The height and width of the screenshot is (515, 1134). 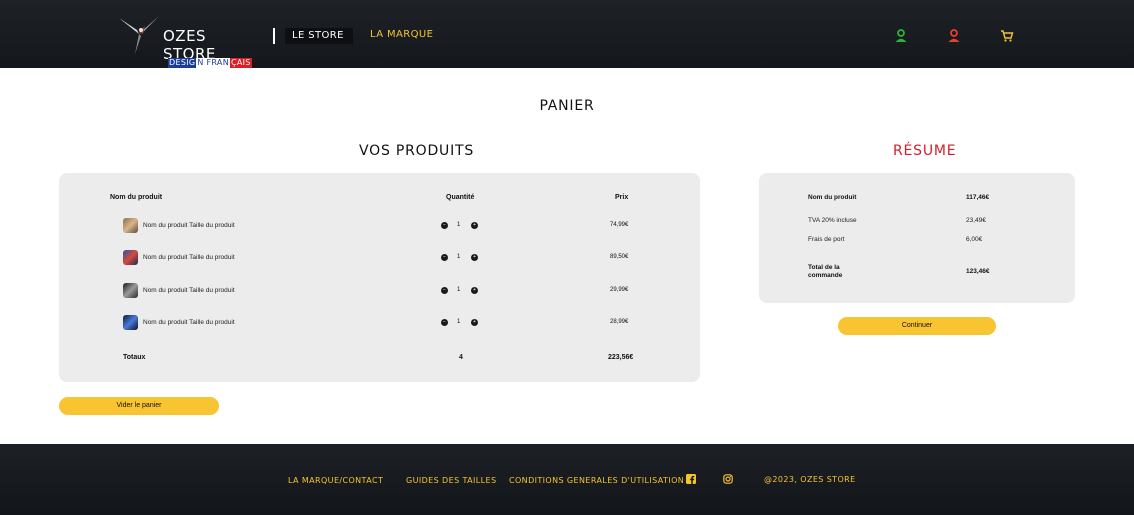 I want to click on product-price: 29,99€, so click(x=619, y=290).